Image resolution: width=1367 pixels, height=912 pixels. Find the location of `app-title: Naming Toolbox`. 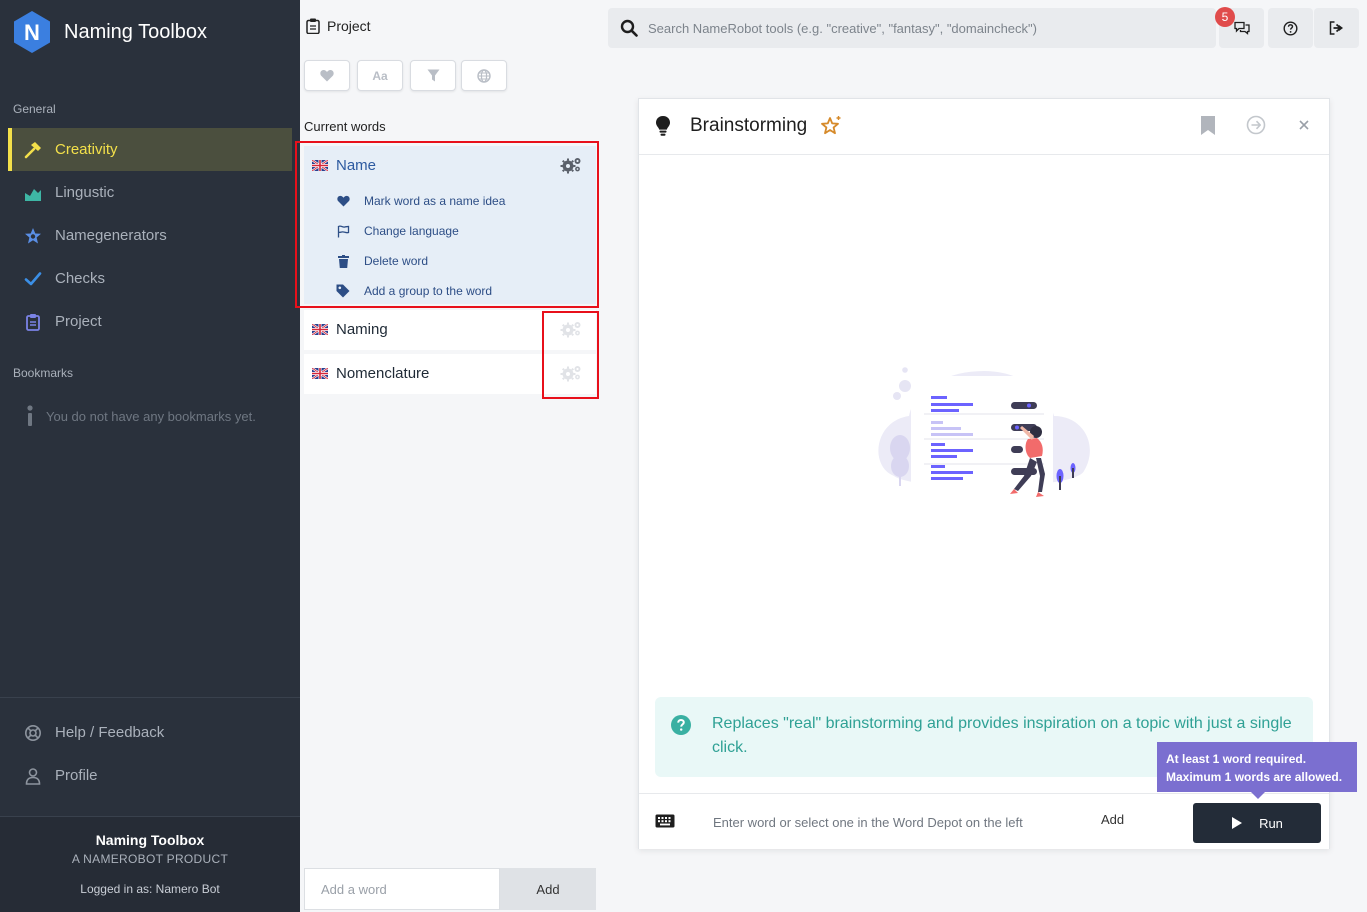

app-title: Naming Toolbox is located at coordinates (136, 31).